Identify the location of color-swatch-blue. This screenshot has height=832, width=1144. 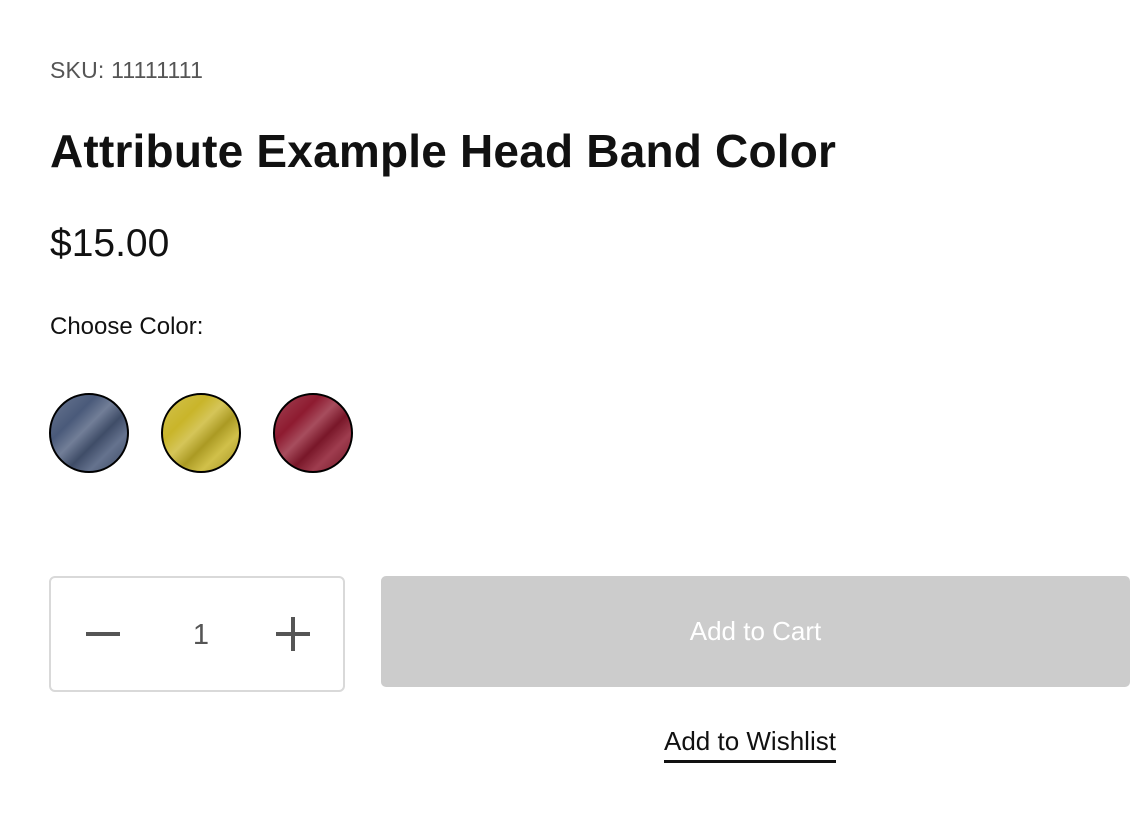
(89, 433).